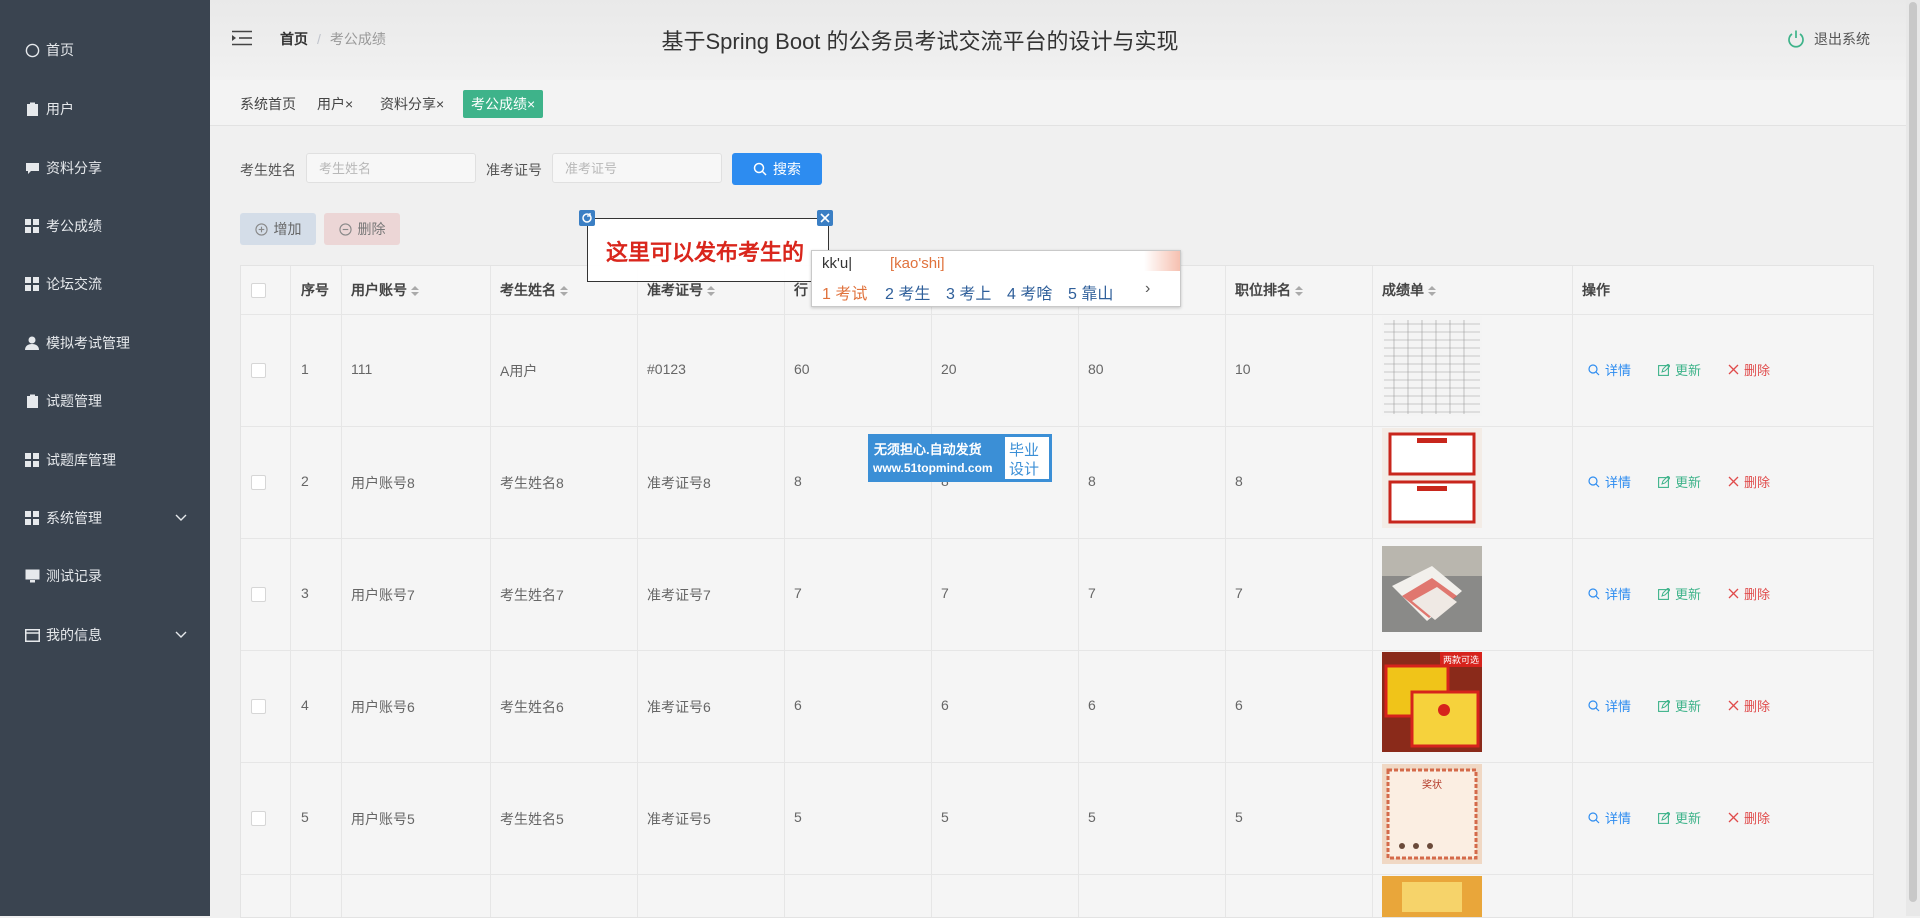 This screenshot has width=1920, height=918. What do you see at coordinates (711, 291) in the screenshot?
I see `sort-icon` at bounding box center [711, 291].